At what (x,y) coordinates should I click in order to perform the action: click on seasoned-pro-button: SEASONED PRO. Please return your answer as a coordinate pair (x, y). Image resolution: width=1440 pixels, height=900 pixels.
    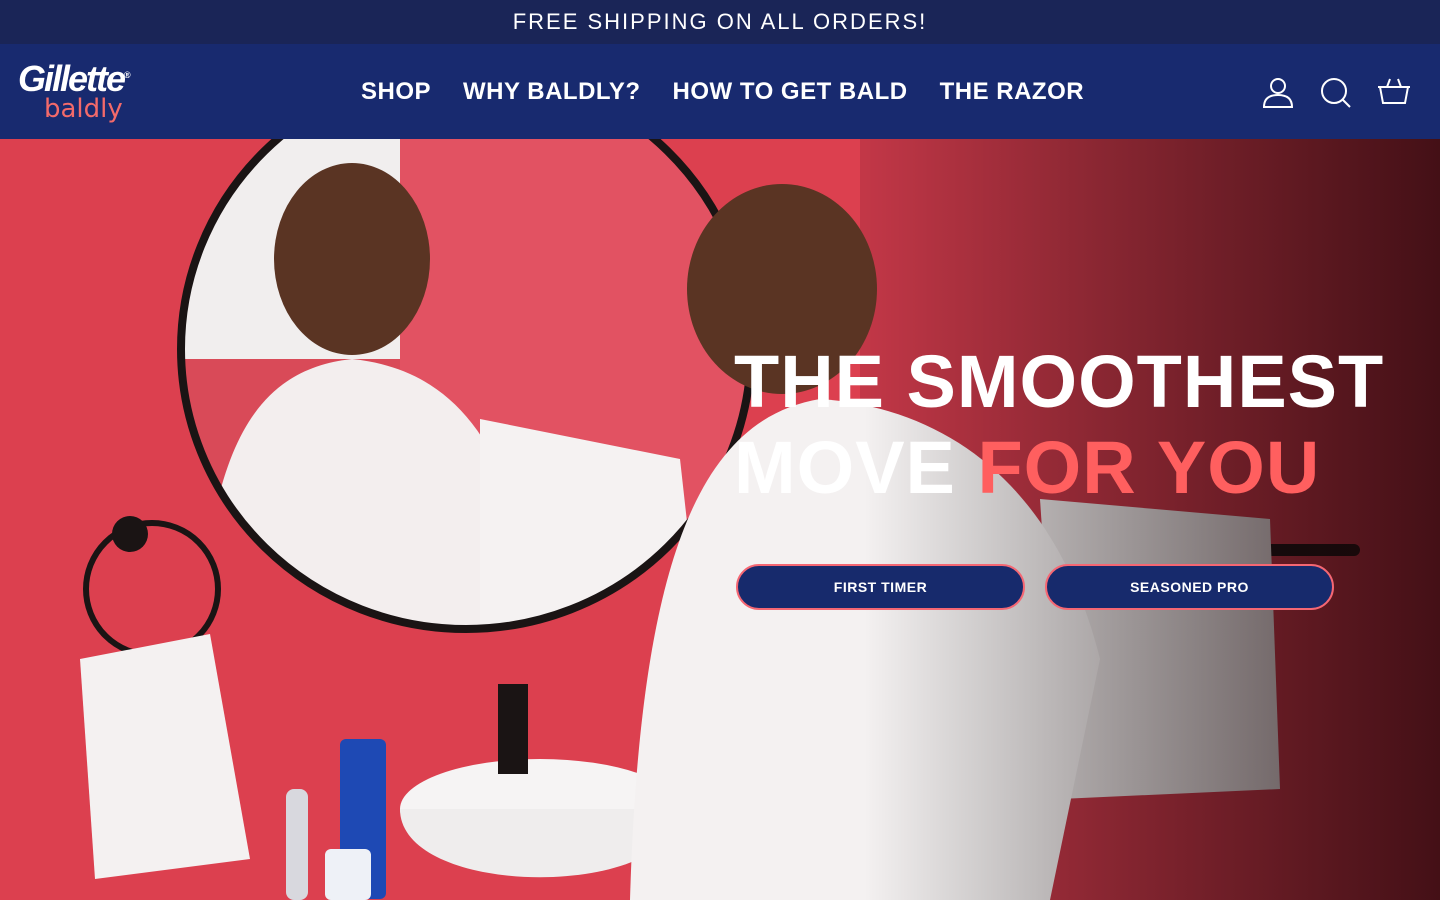
    Looking at the image, I should click on (1189, 587).